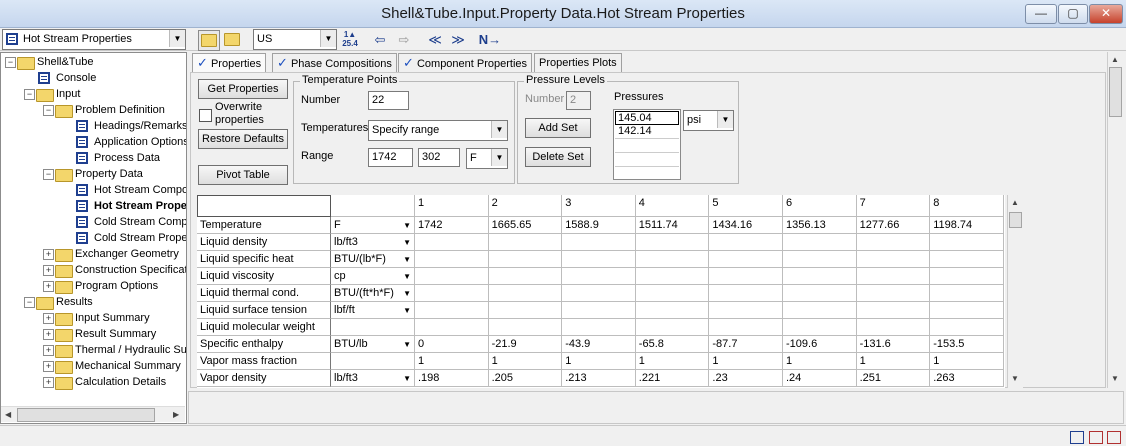  I want to click on grid-cell: 1511.74, so click(672, 225).